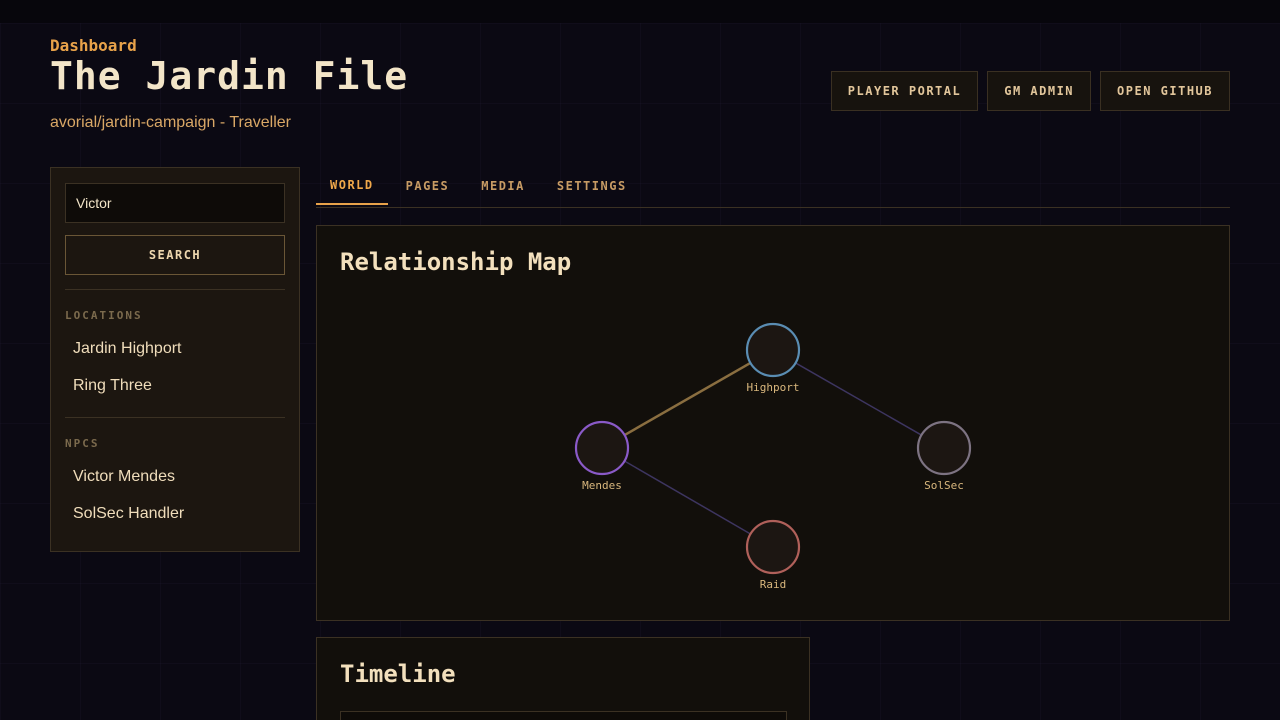  What do you see at coordinates (398, 674) in the screenshot?
I see `timeline-title: Timeline` at bounding box center [398, 674].